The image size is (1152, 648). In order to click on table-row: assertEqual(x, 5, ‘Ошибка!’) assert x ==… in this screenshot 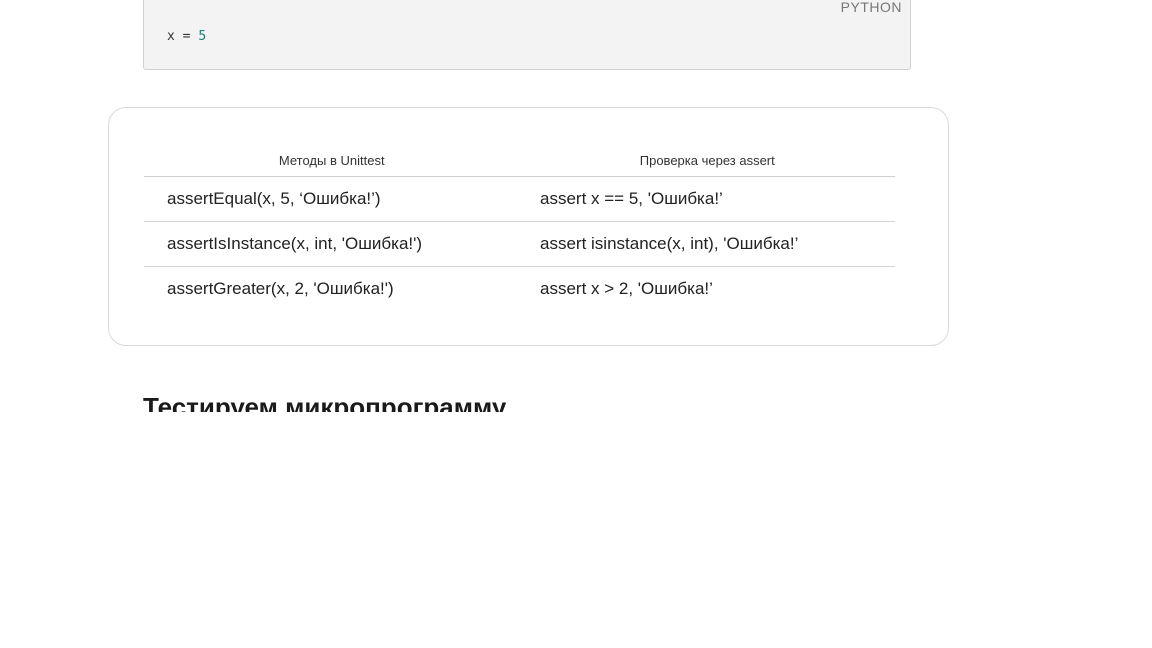, I will do `click(519, 199)`.